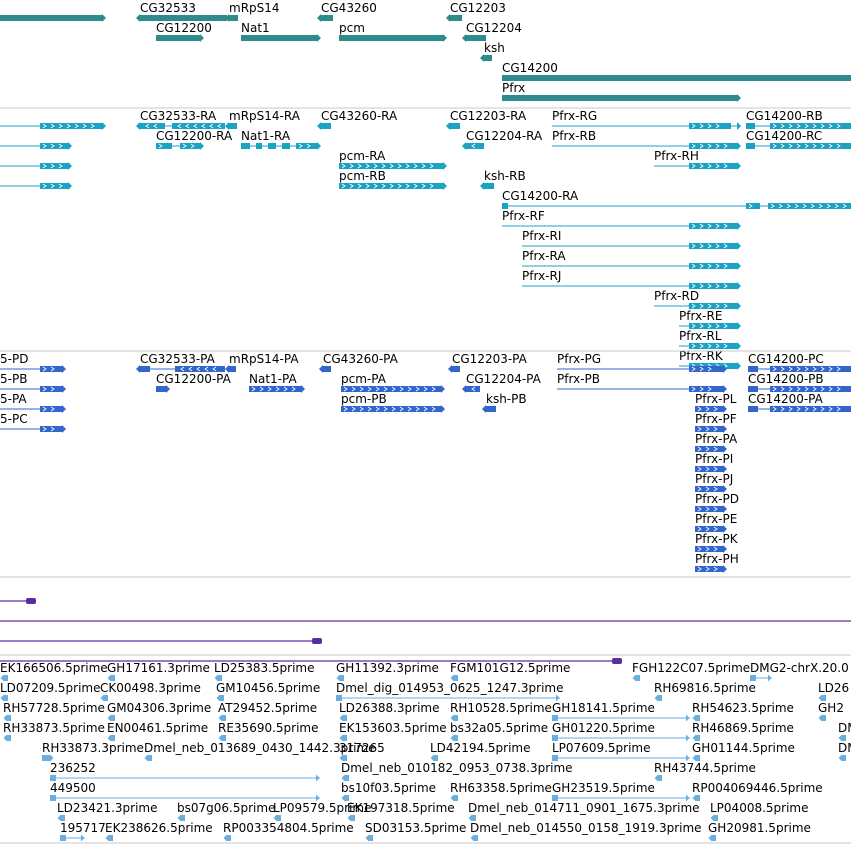 Image resolution: width=851 pixels, height=844 pixels. I want to click on gene-feature: mRpS14, so click(252, 11).